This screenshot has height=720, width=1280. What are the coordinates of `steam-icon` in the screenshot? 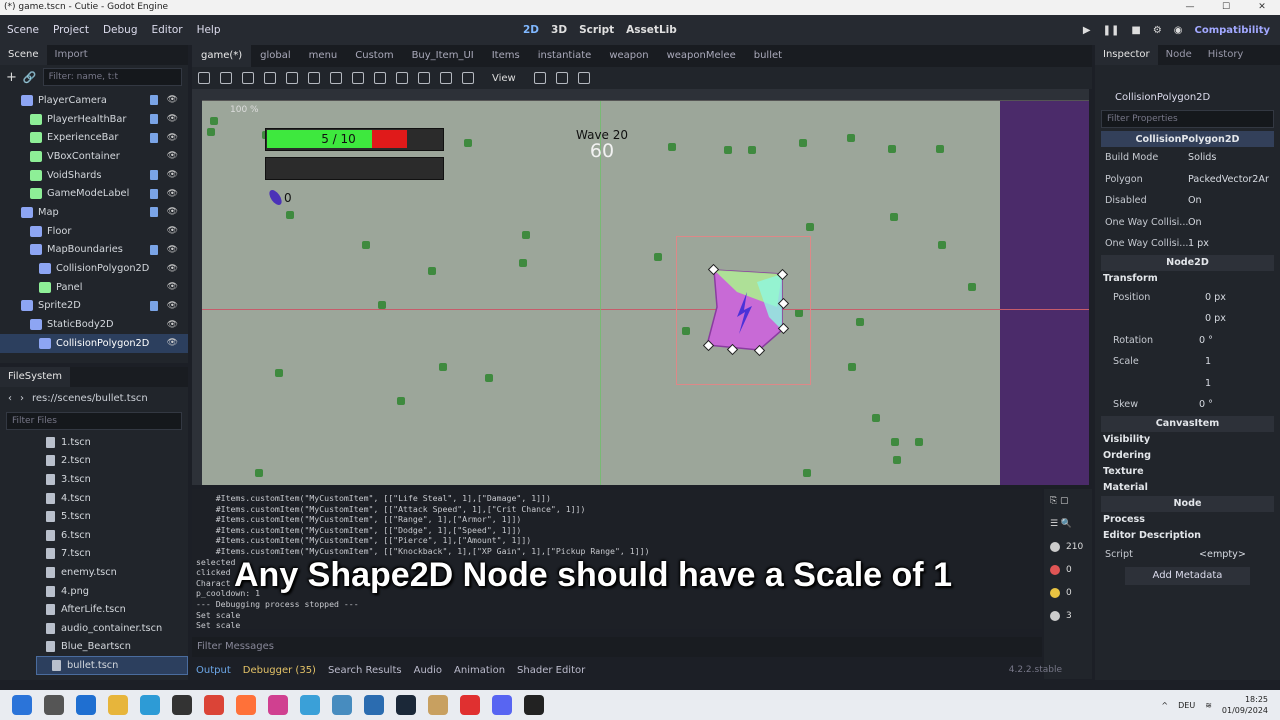 It's located at (406, 705).